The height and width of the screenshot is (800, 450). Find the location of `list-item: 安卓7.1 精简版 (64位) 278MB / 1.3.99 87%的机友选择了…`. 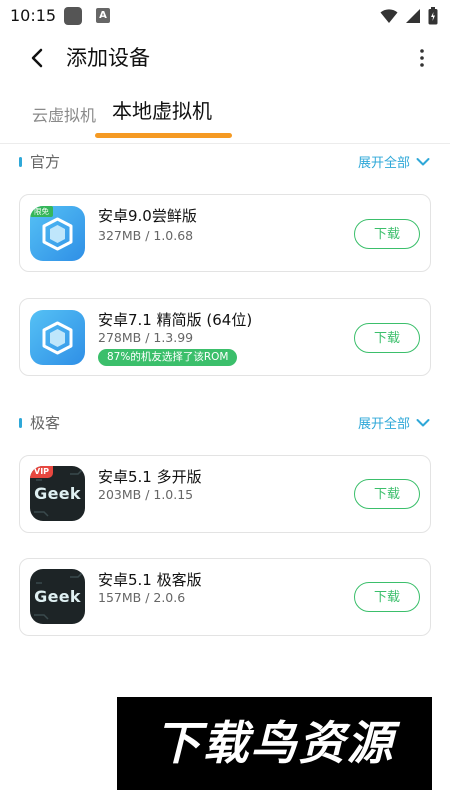

list-item: 安卓7.1 精简版 (64位) 278MB / 1.3.99 87%的机友选择了… is located at coordinates (225, 337).